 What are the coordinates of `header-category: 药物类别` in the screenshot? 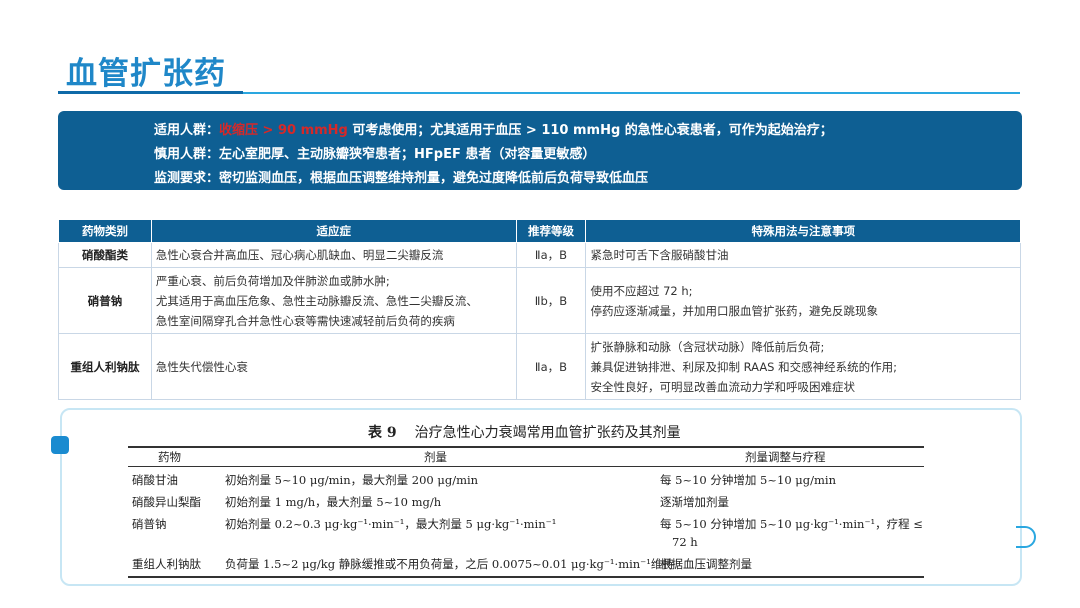 It's located at (105, 231).